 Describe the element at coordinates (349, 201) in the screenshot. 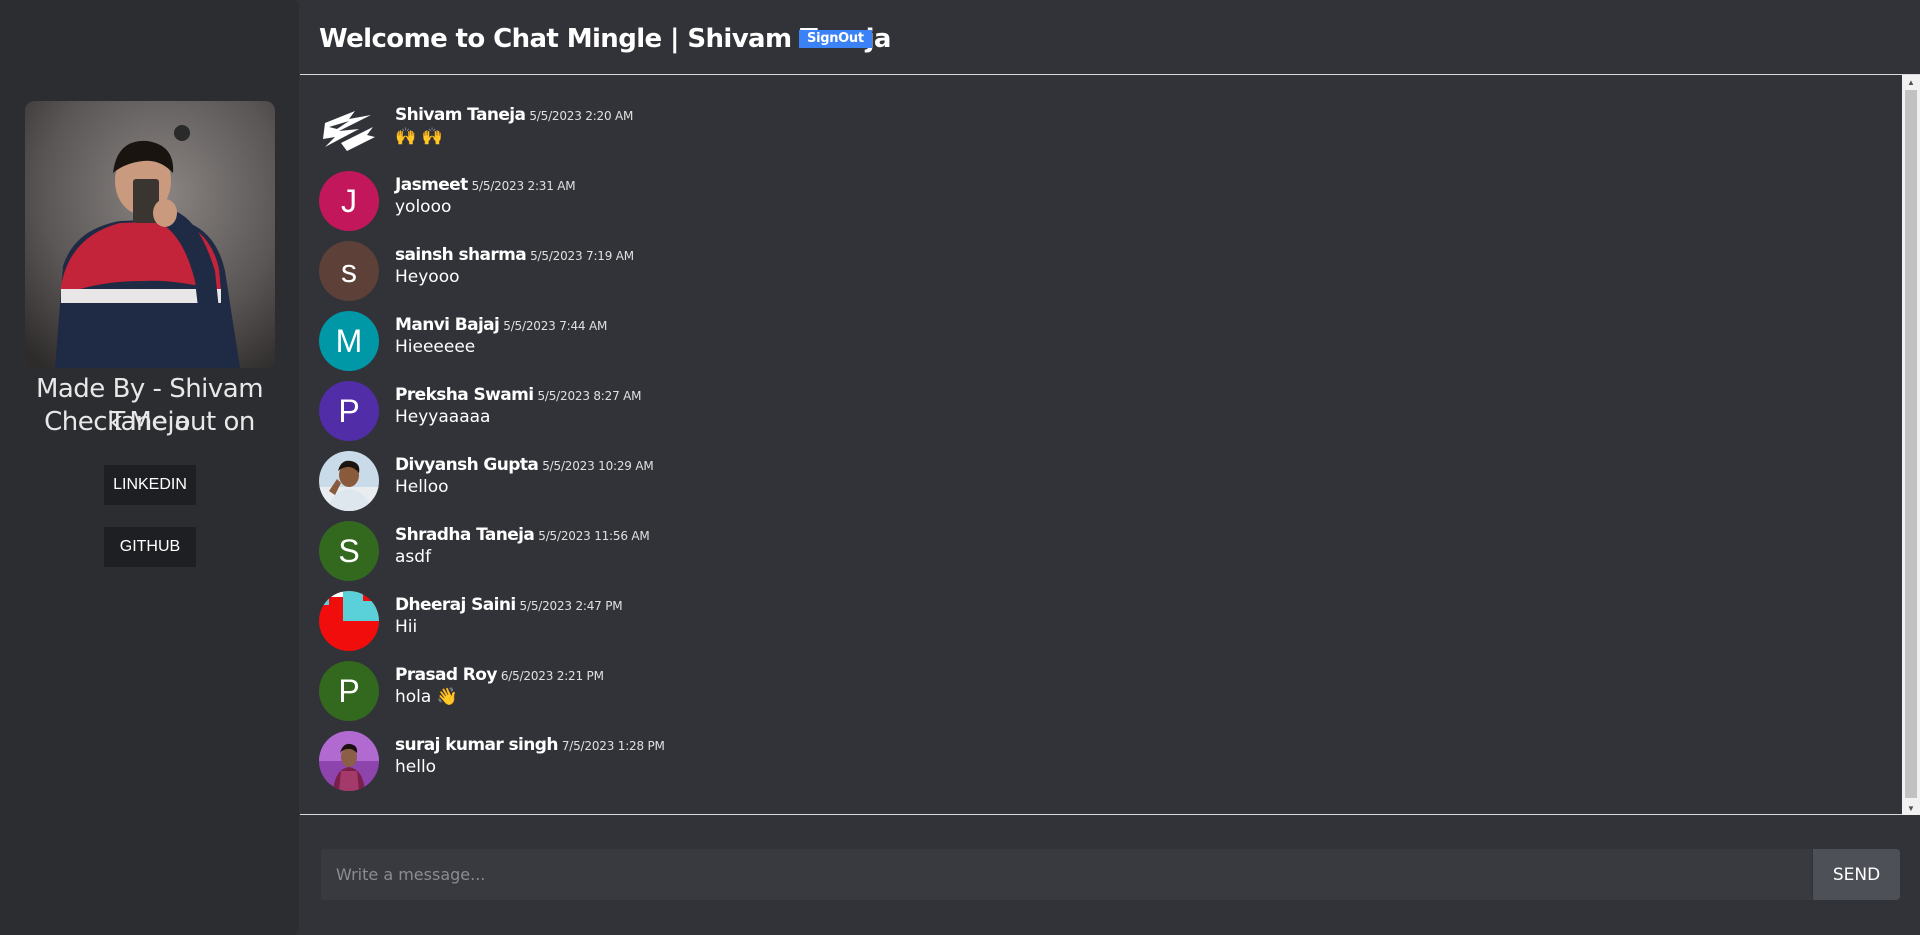

I see `avatar: J` at that location.